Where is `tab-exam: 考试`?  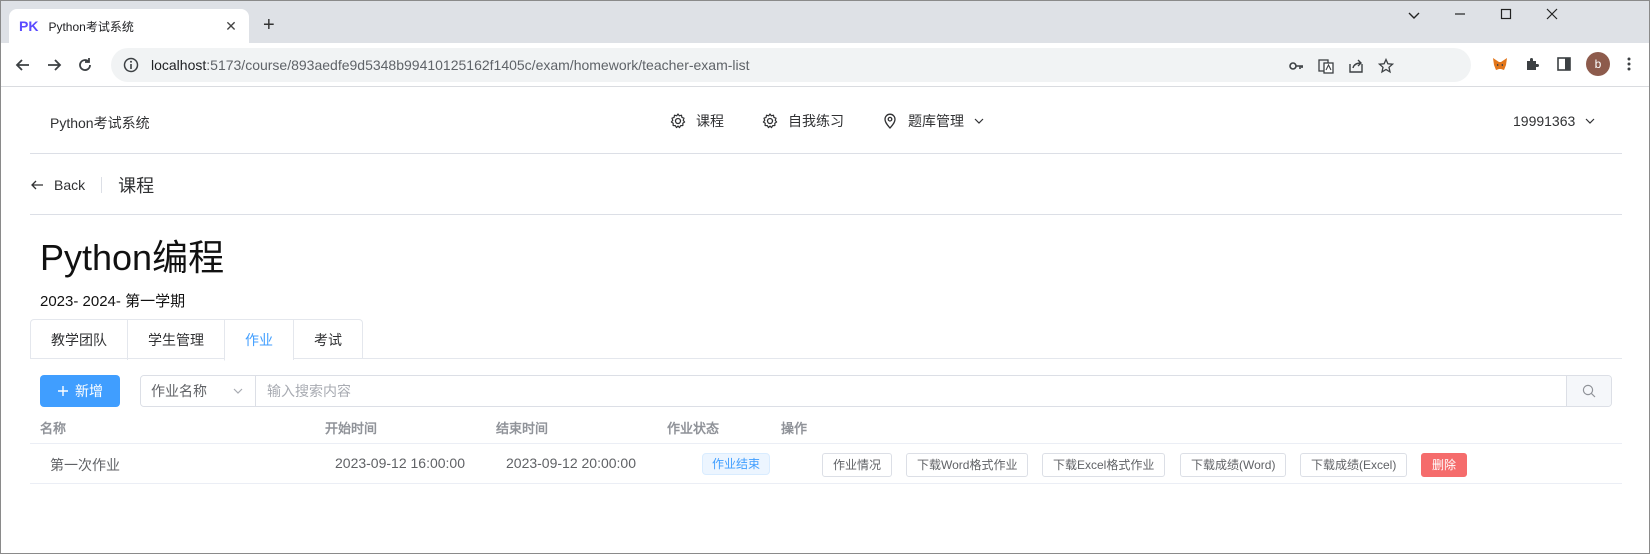 tab-exam: 考试 is located at coordinates (327, 340).